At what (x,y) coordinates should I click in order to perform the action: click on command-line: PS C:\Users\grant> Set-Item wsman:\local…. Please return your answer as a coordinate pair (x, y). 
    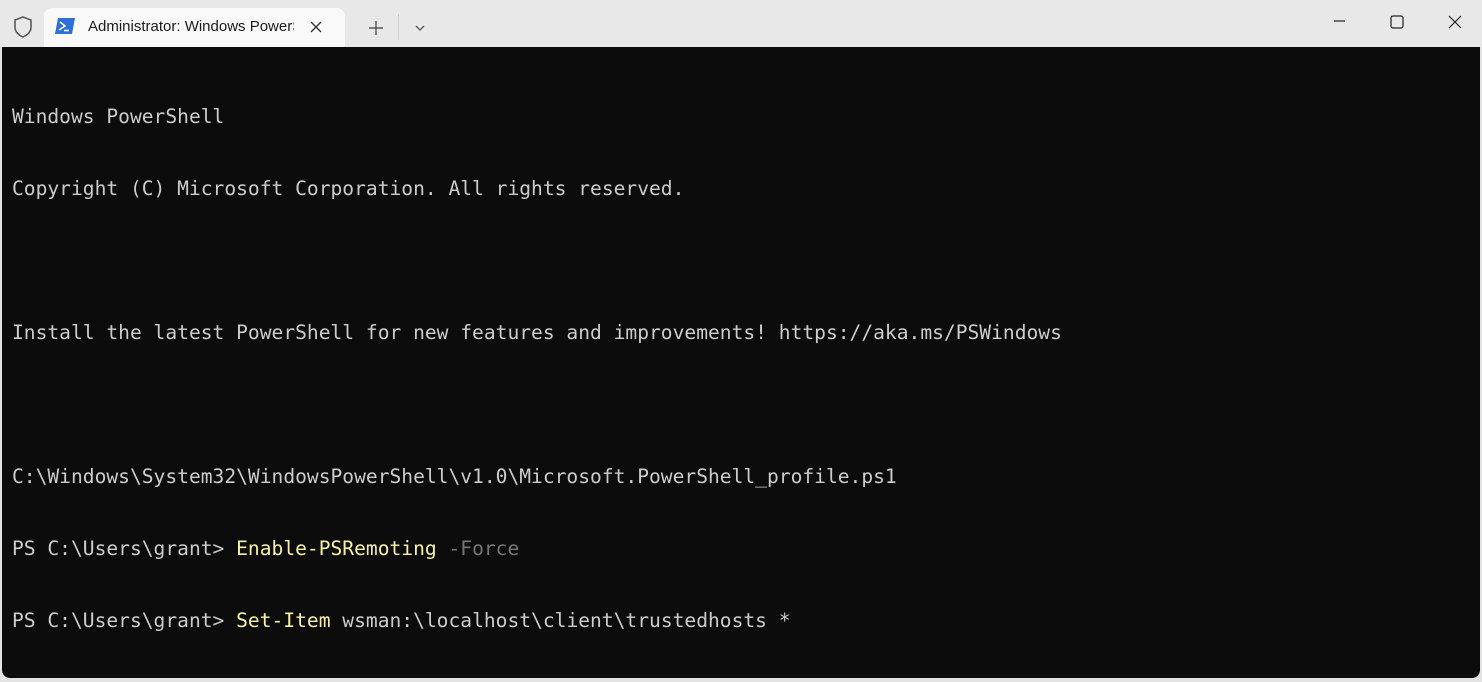
    Looking at the image, I should click on (702, 621).